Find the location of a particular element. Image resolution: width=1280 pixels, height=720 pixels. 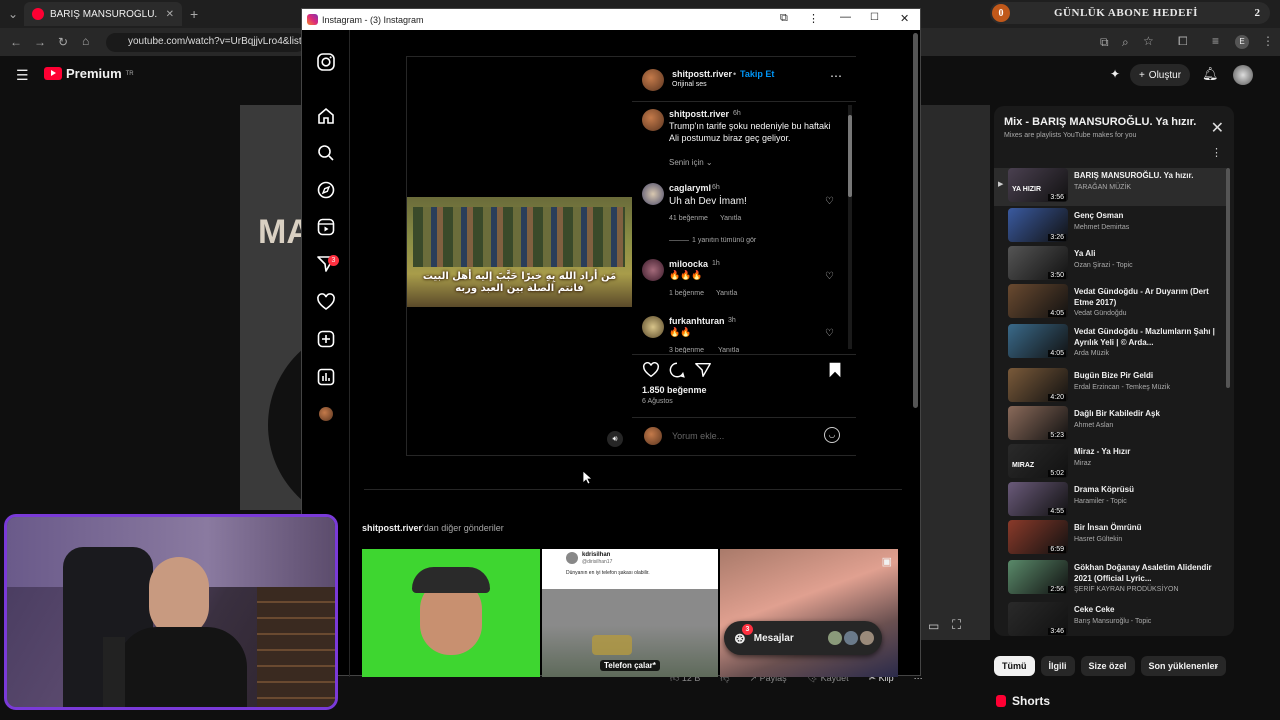

emoji-icon: ◡ is located at coordinates (832, 435).